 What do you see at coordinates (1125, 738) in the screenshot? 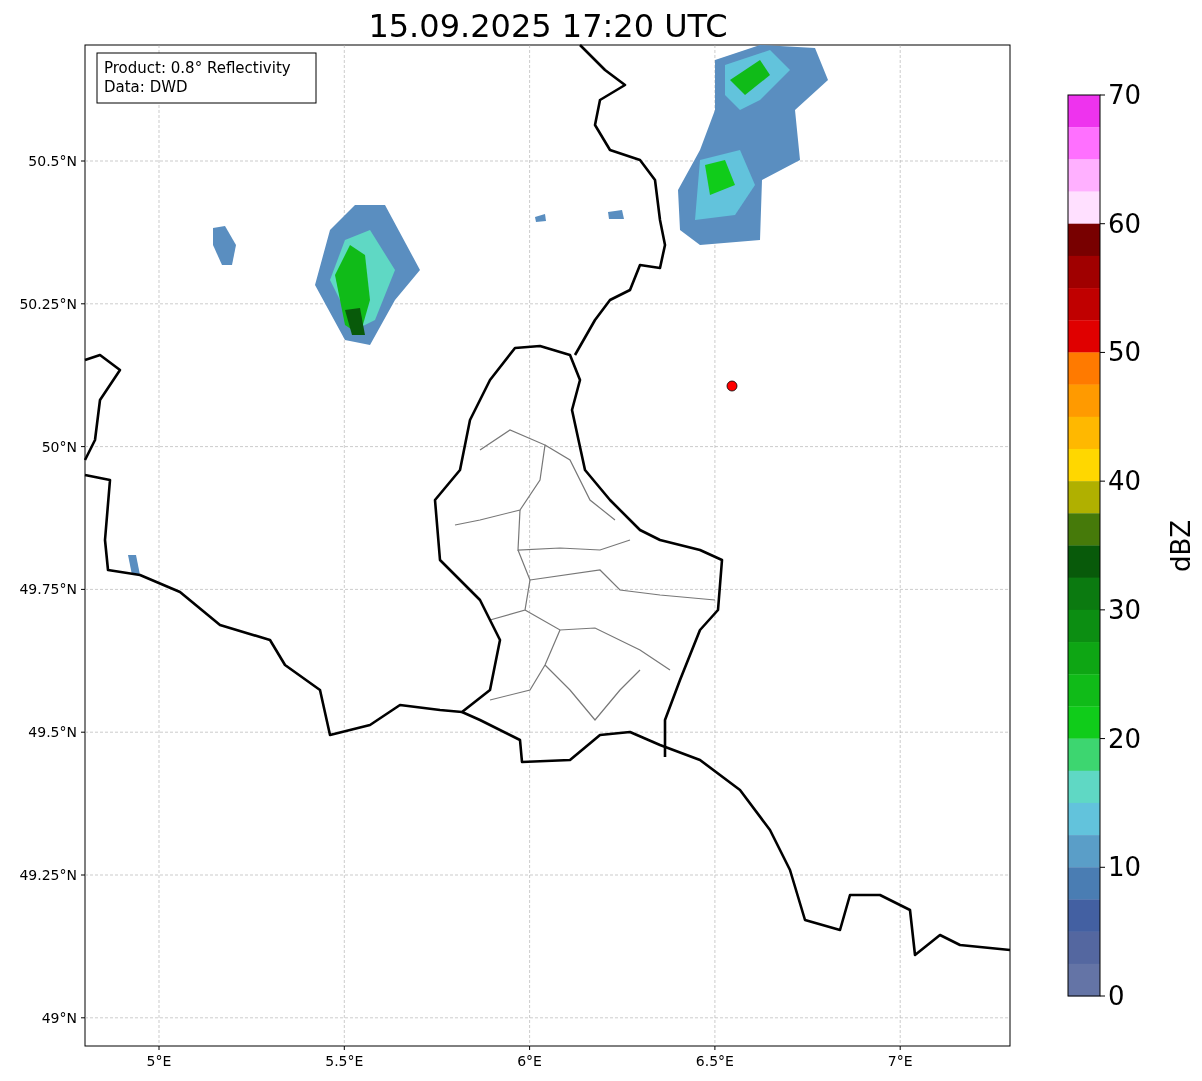
I see `colorbar-tick-label: 20` at bounding box center [1125, 738].